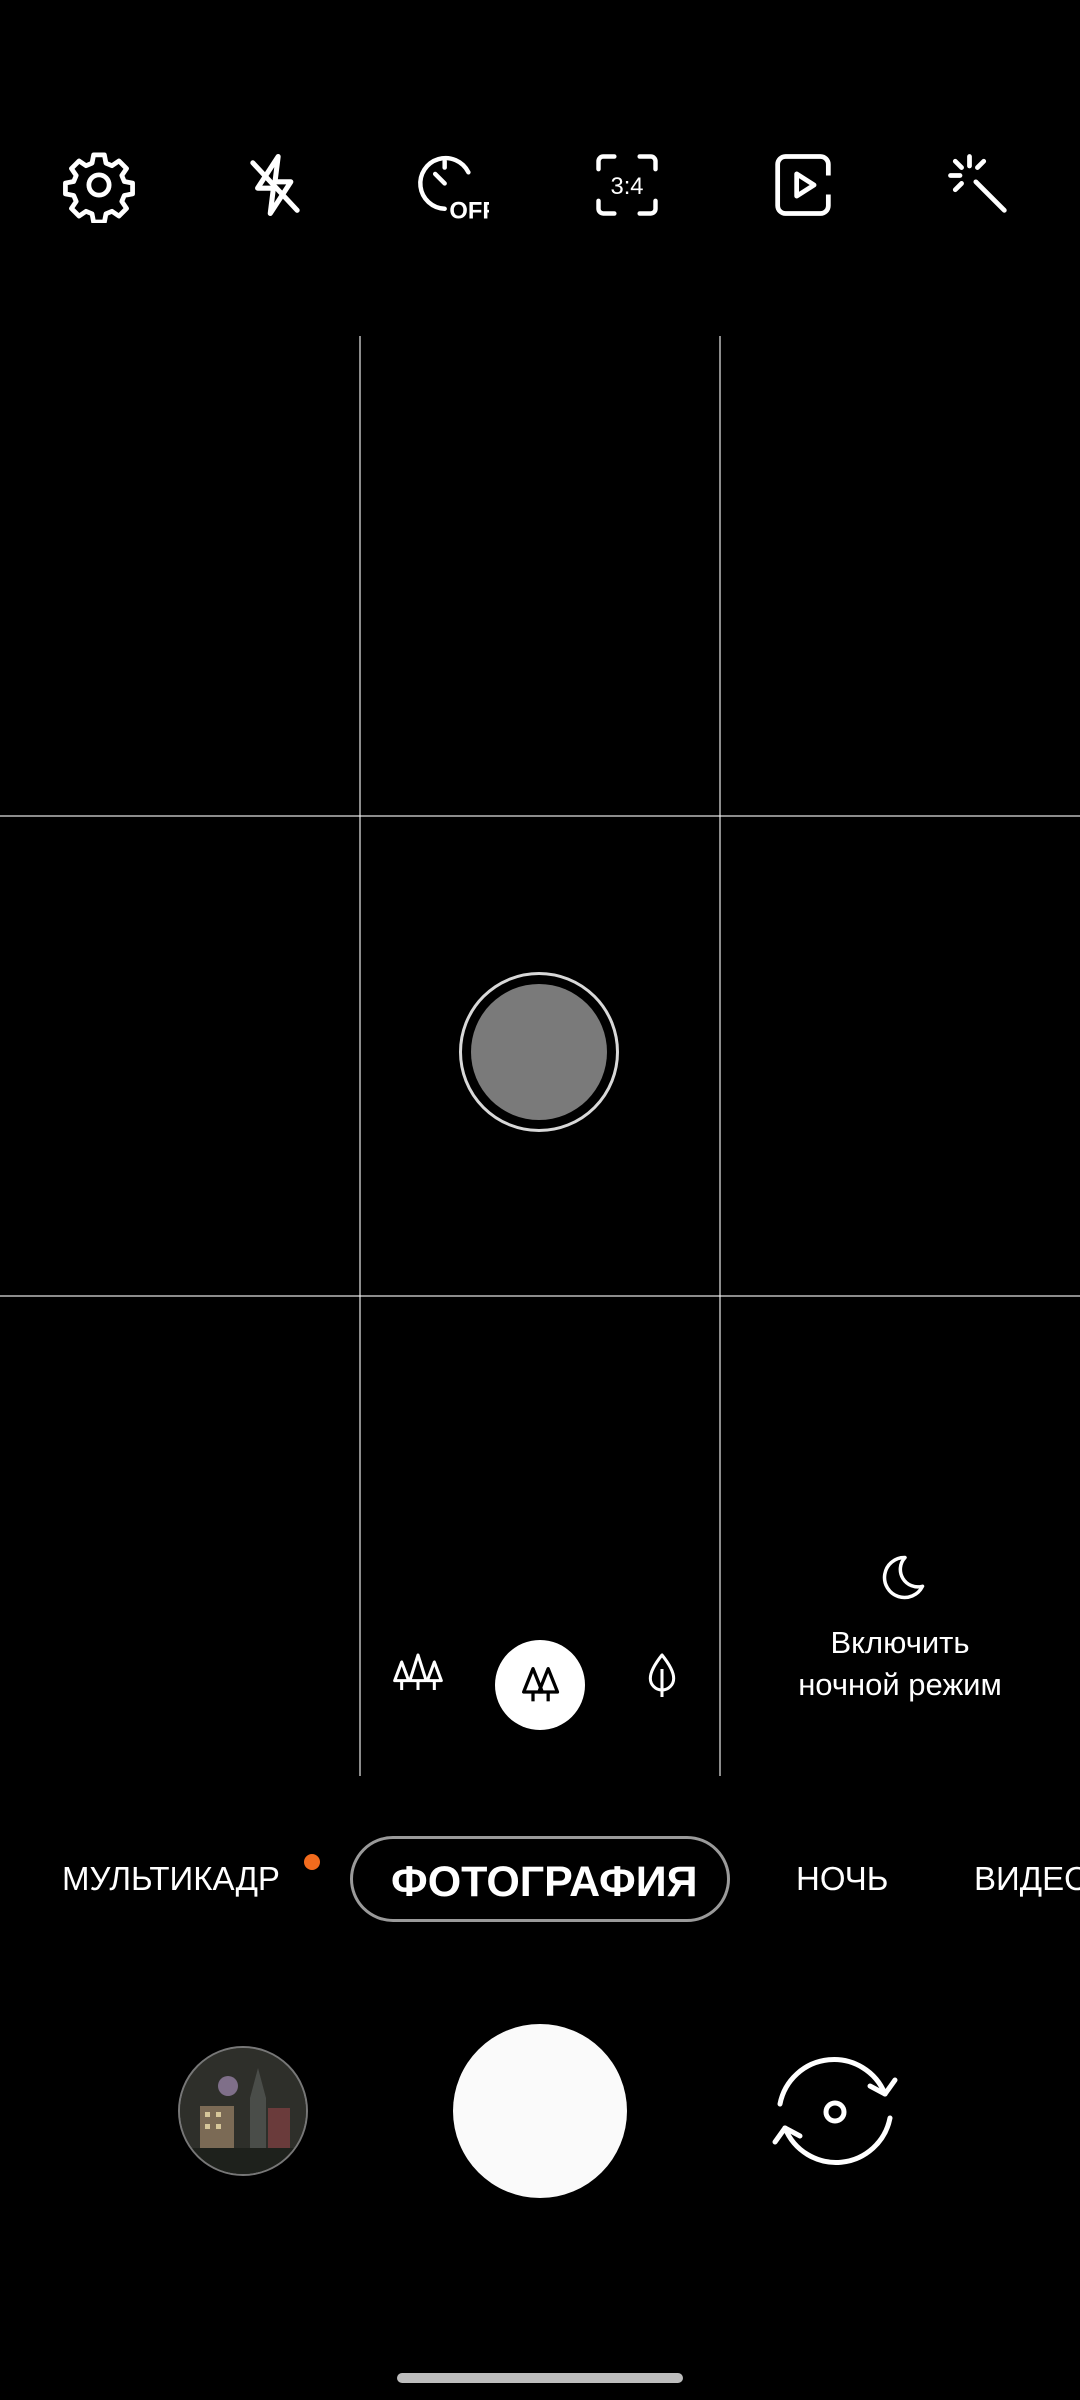 The height and width of the screenshot is (2400, 1080). Describe the element at coordinates (453, 189) in the screenshot. I see `timer-off-icon: OFF` at that location.